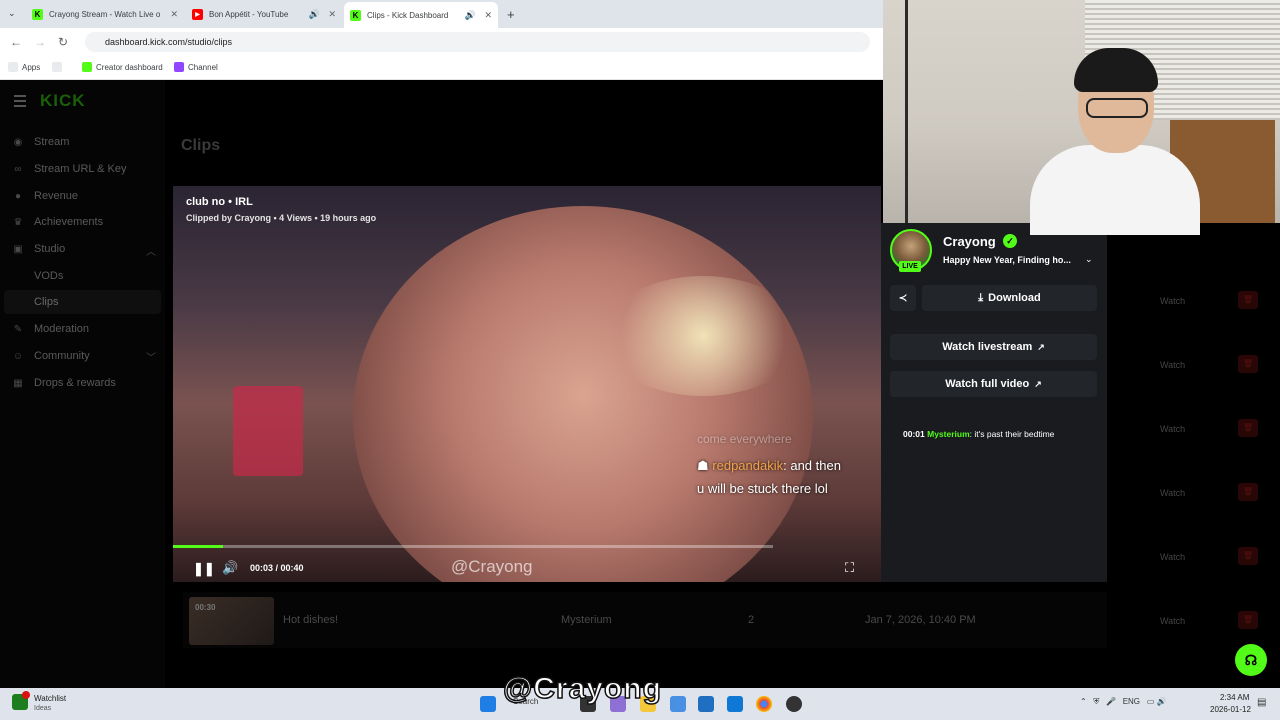 This screenshot has width=1280, height=720. Describe the element at coordinates (1251, 660) in the screenshot. I see `help-chat-icon: ☊` at that location.